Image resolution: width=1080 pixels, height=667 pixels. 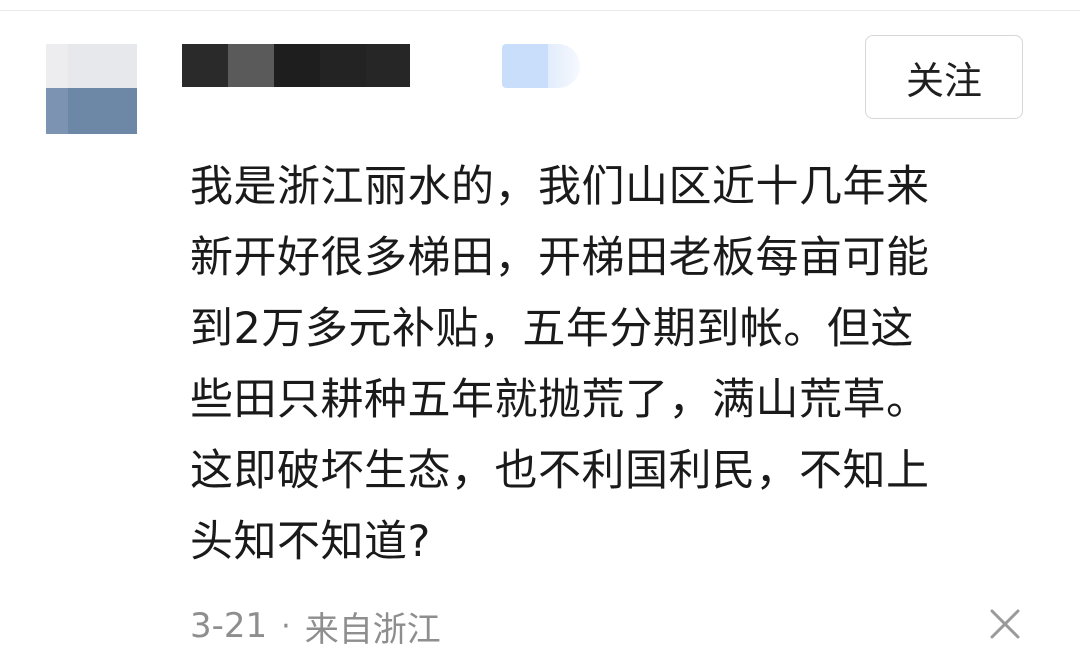 I want to click on top-divider, so click(x=540, y=10).